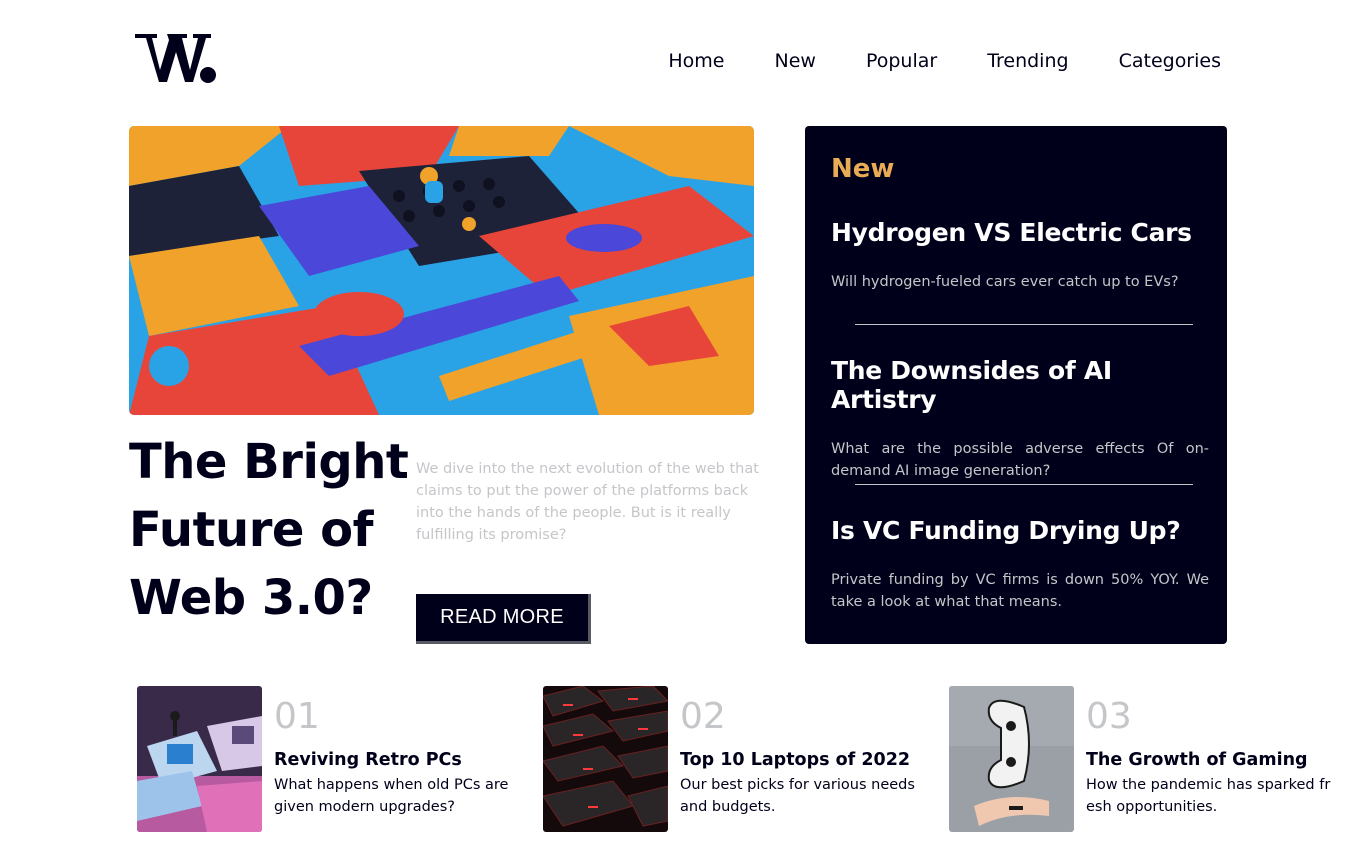 This screenshot has height=844, width=1351. What do you see at coordinates (901, 61) in the screenshot?
I see `nav-popular: Popular` at bounding box center [901, 61].